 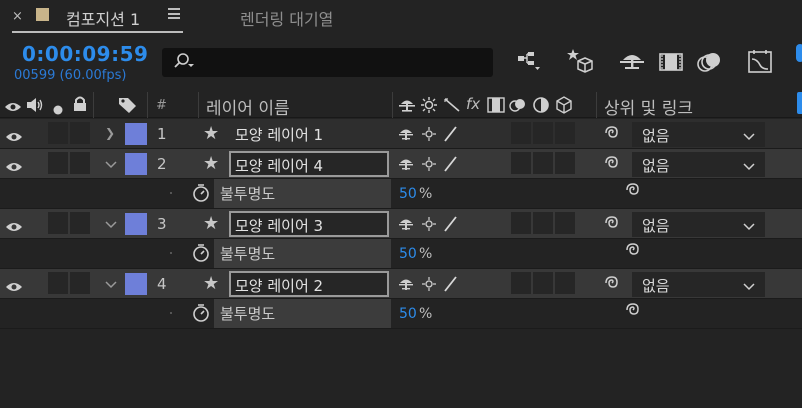 I want to click on column-number: #, so click(x=161, y=105).